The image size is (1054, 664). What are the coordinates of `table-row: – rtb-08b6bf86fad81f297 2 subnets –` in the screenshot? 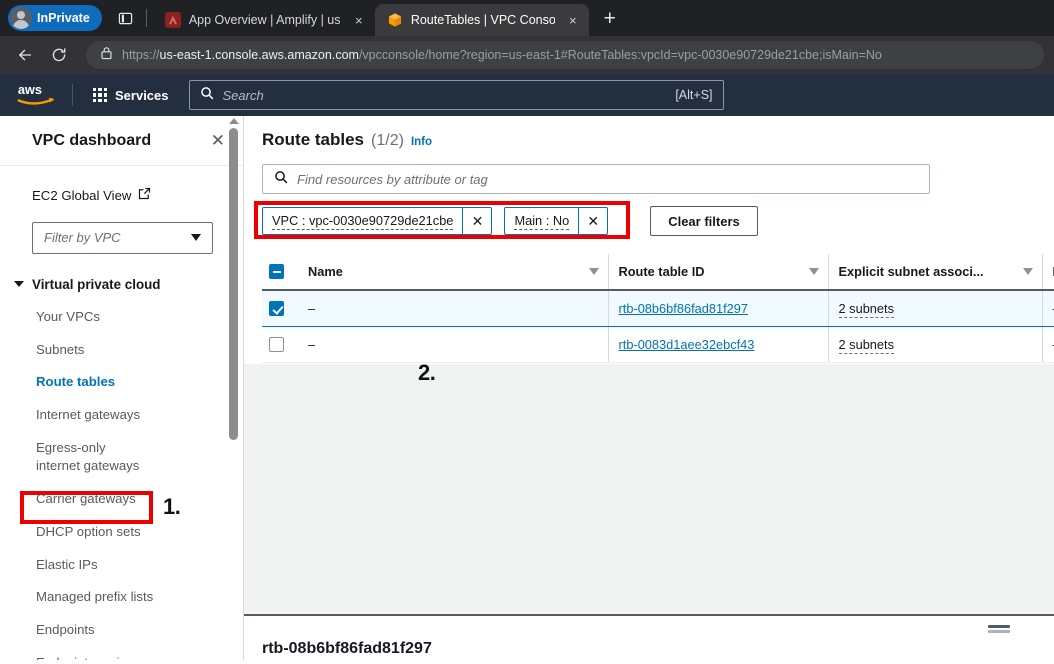 It's located at (658, 308).